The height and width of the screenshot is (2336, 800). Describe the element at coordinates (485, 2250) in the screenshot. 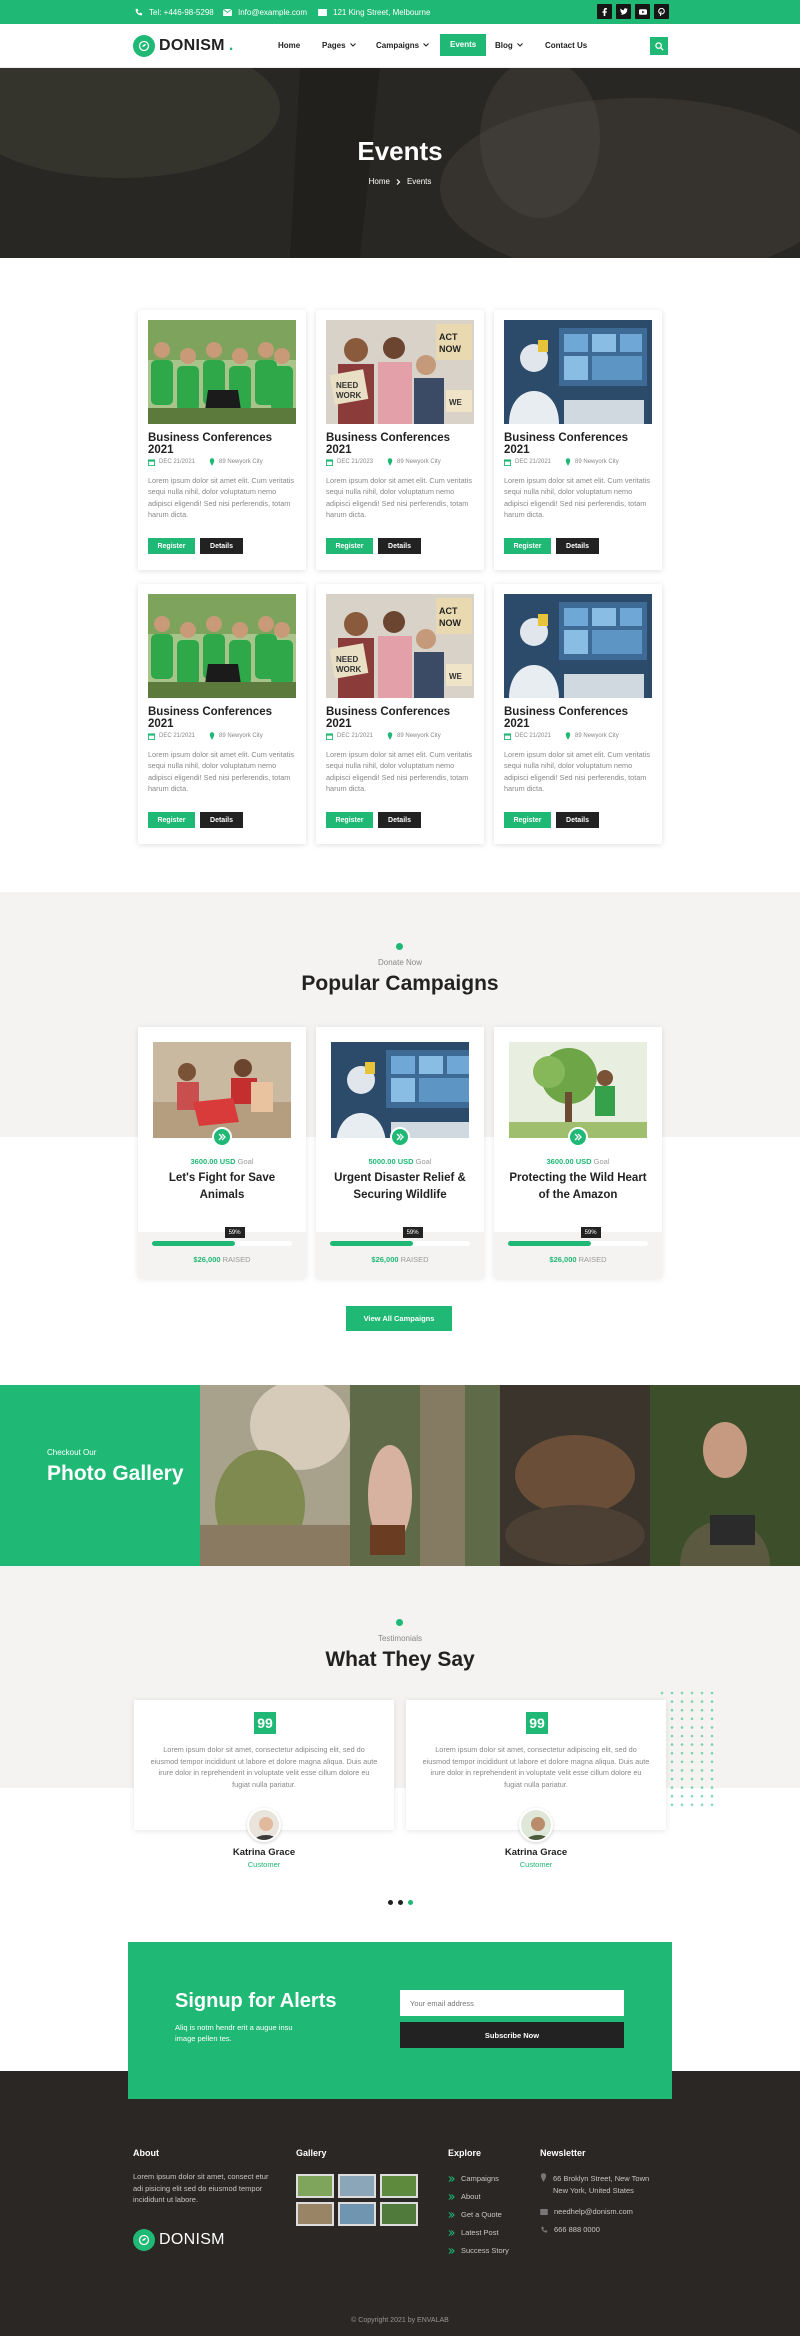

I see `footer-link-label: Success Story` at that location.